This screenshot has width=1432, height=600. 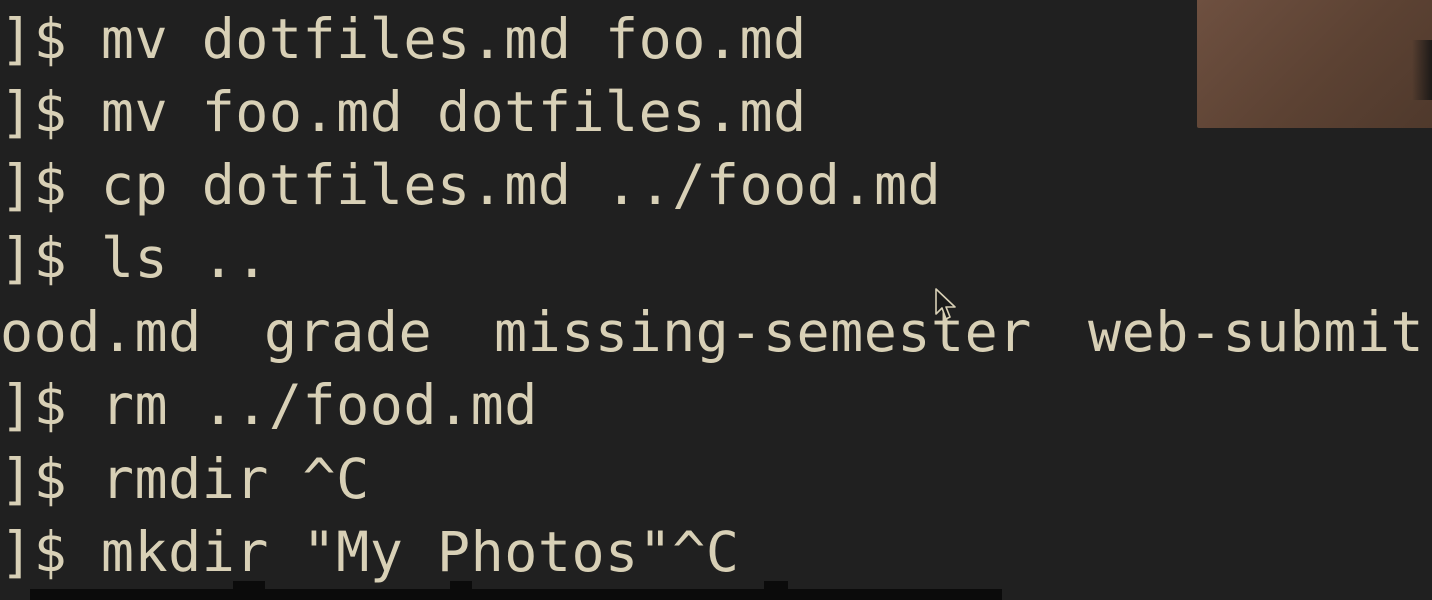 I want to click on ls-output-item: ood.md, so click(x=101, y=332).